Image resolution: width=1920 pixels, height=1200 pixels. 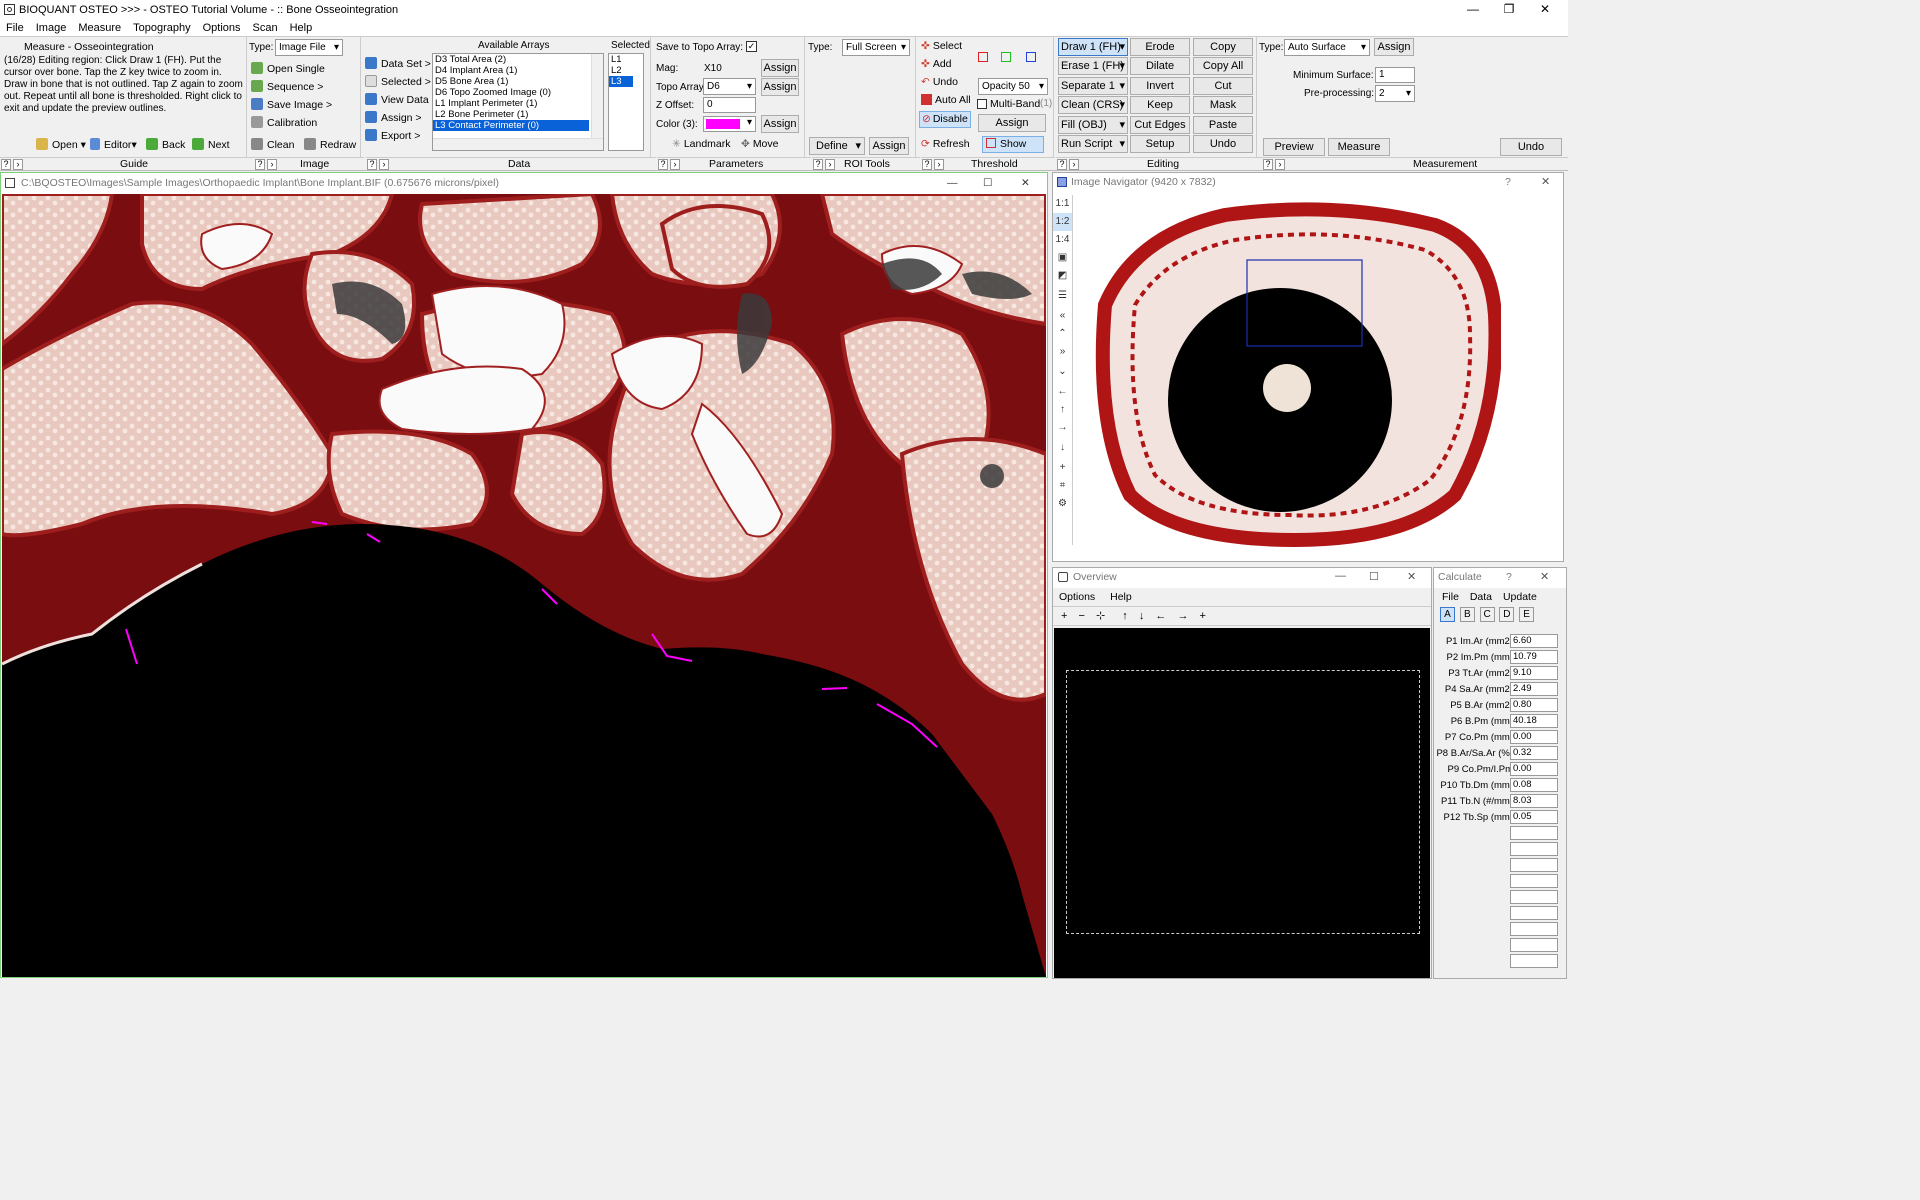 What do you see at coordinates (701, 144) in the screenshot?
I see `landmark-button: ✳ Landmark` at bounding box center [701, 144].